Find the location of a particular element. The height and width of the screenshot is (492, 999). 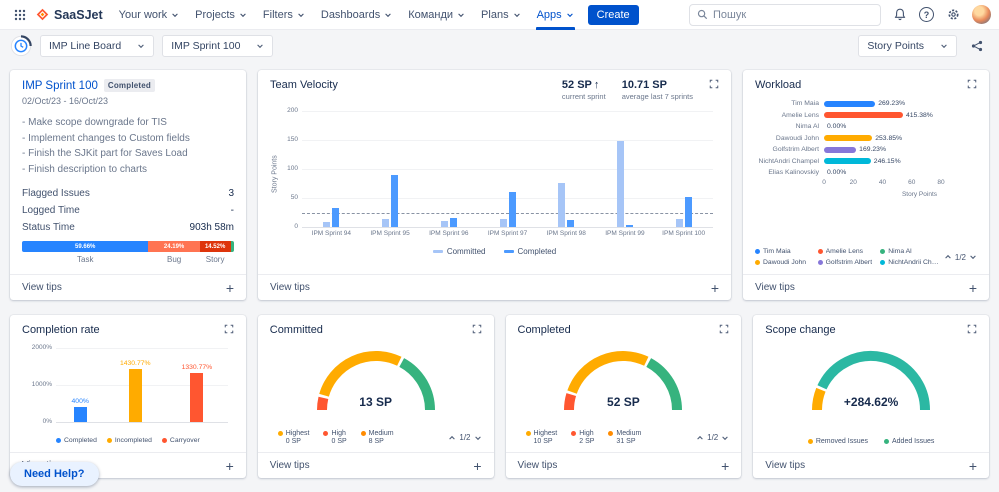

legend-carryover: Carryover is located at coordinates (180, 440).